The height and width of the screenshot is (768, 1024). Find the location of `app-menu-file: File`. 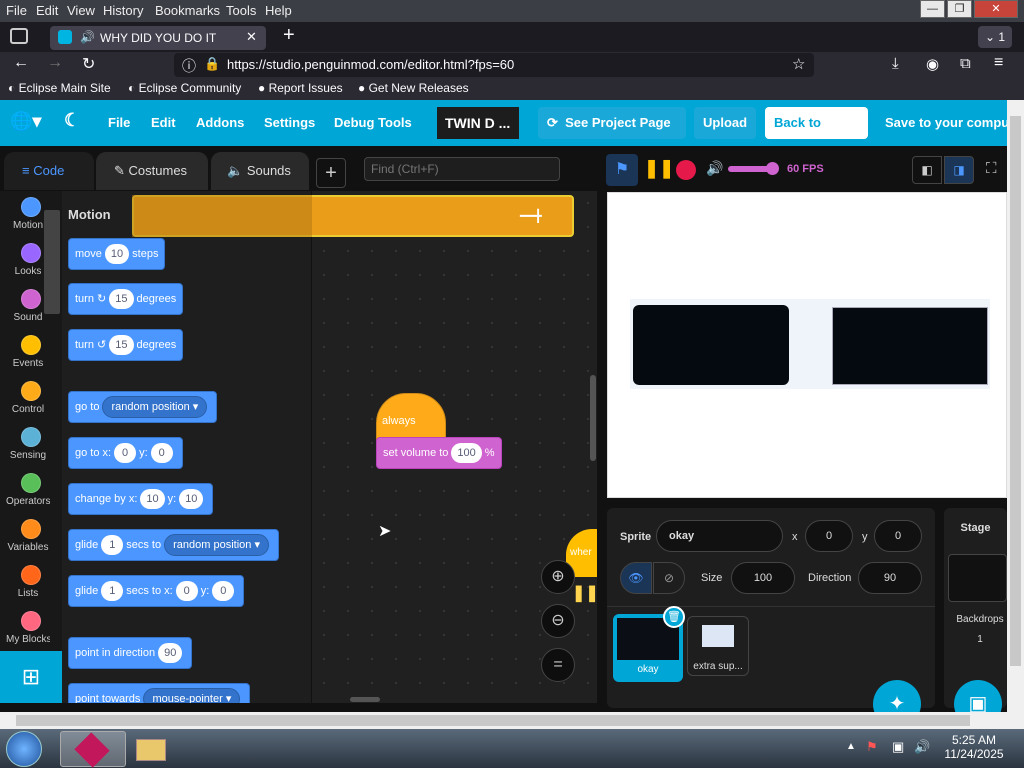

app-menu-file: File is located at coordinates (119, 122).